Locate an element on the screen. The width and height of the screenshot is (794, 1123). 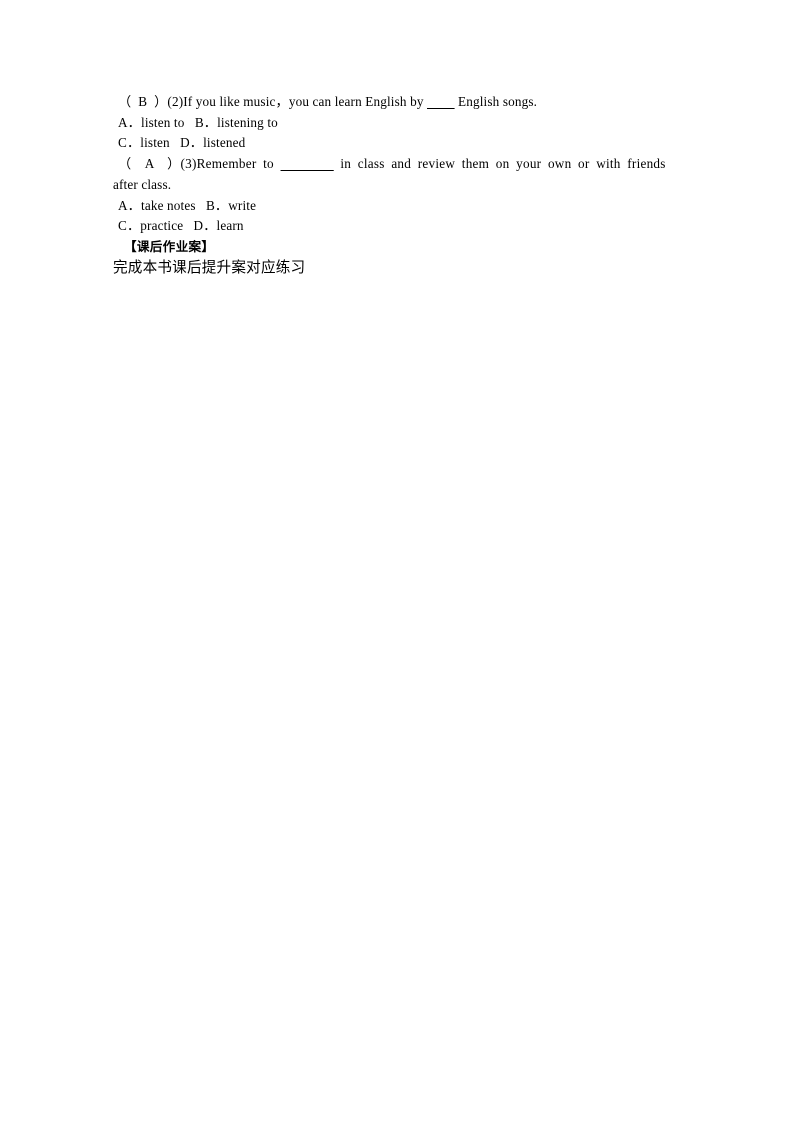
question-2-options-row-1: A．listen to B．listening to is located at coordinates (395, 123).